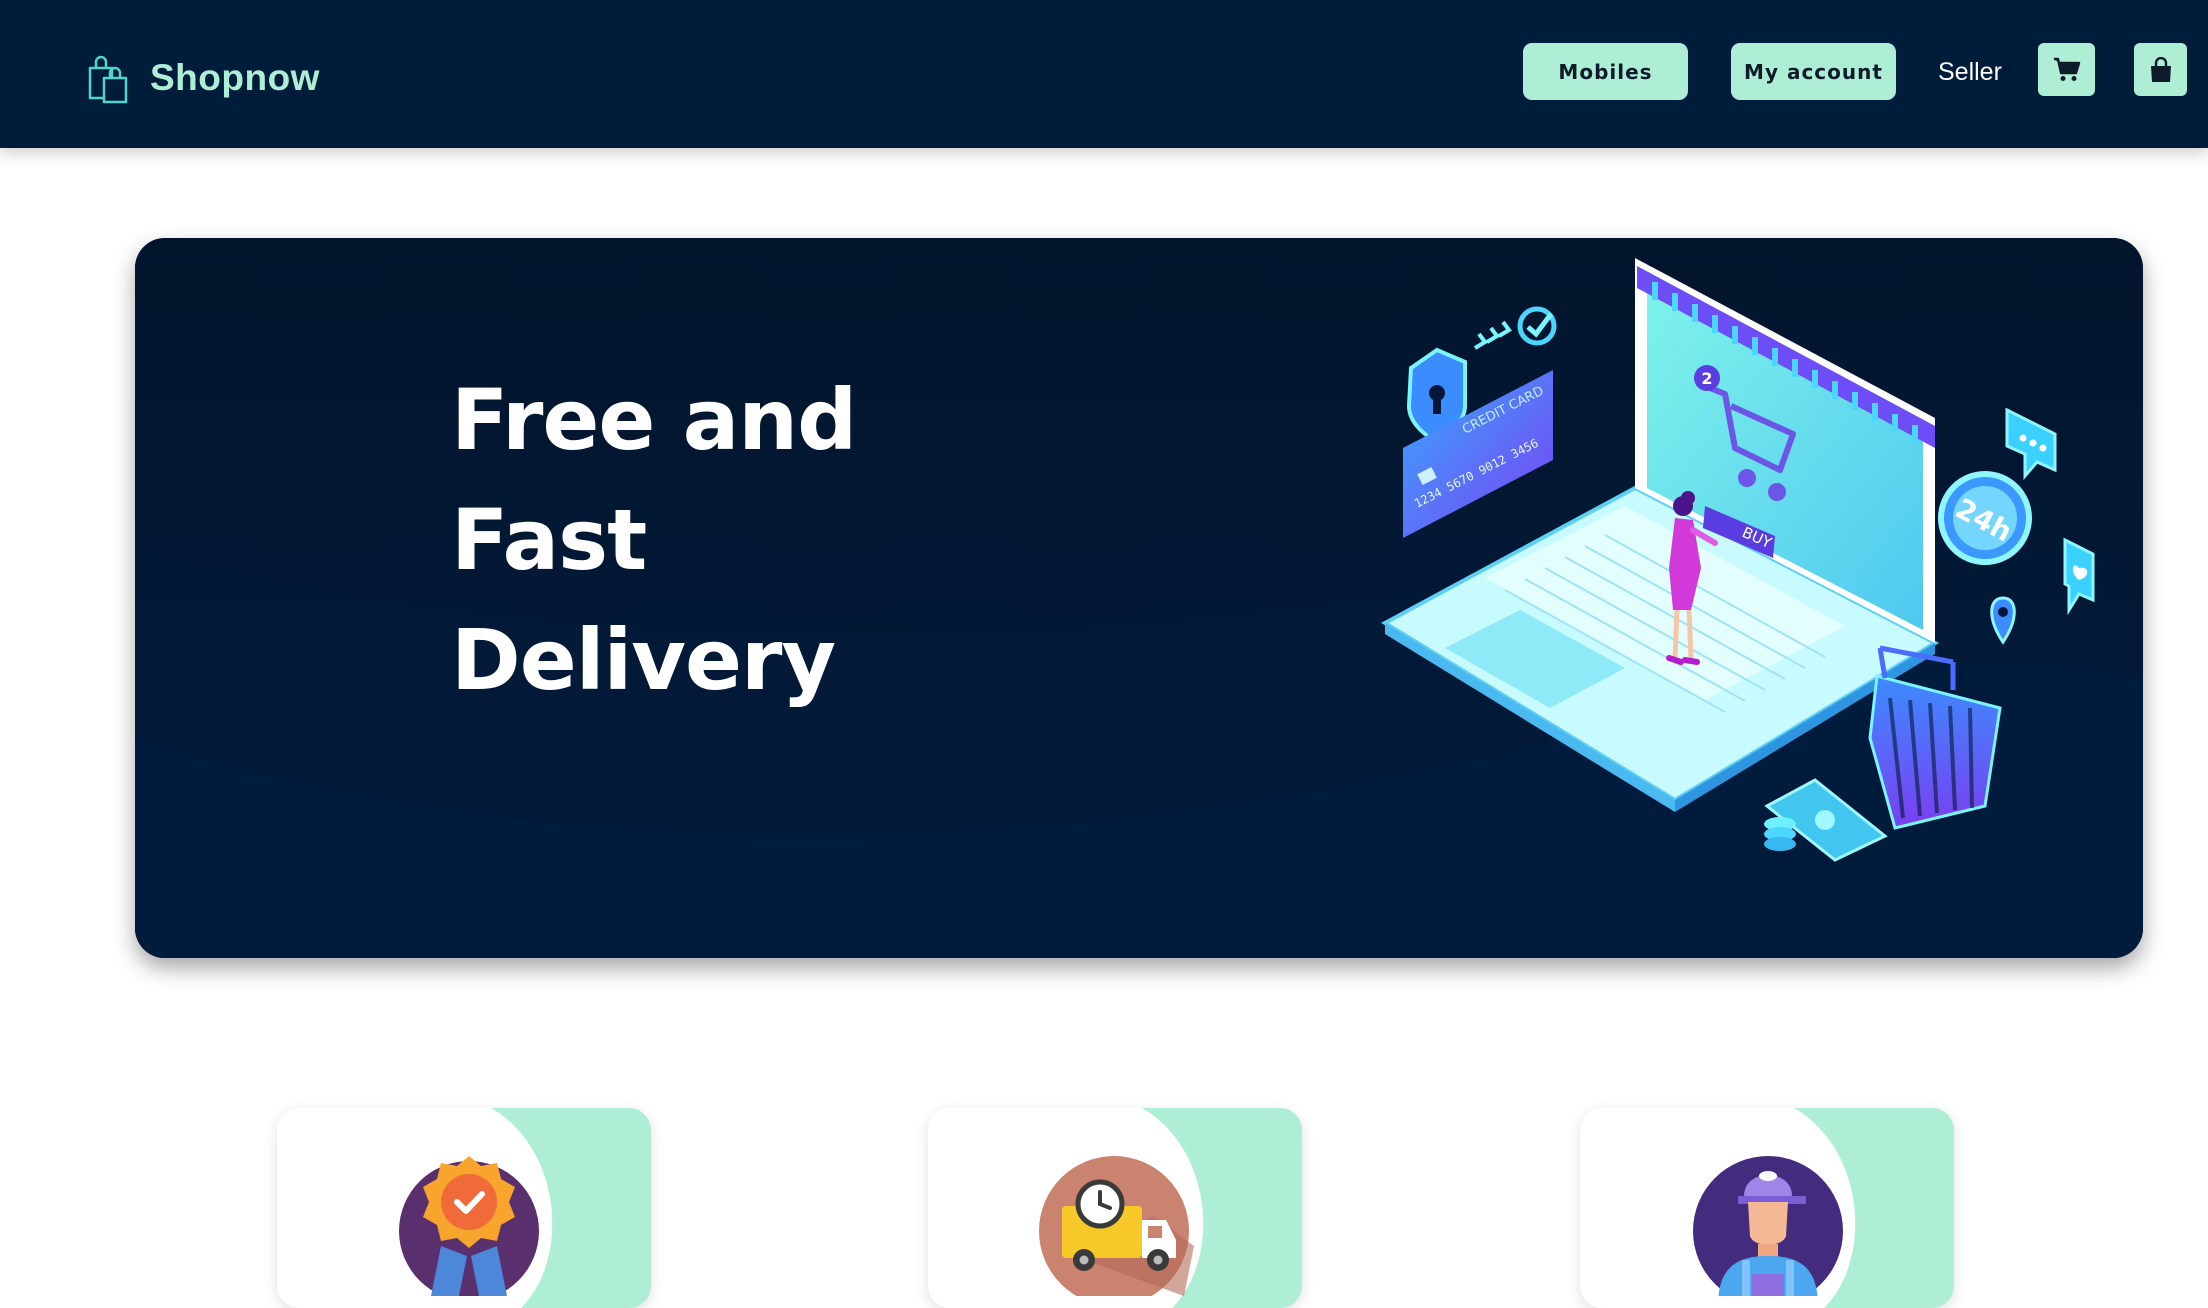 Image resolution: width=2208 pixels, height=1308 pixels. Describe the element at coordinates (1826, 820) in the screenshot. I see `cash-money-icon` at that location.